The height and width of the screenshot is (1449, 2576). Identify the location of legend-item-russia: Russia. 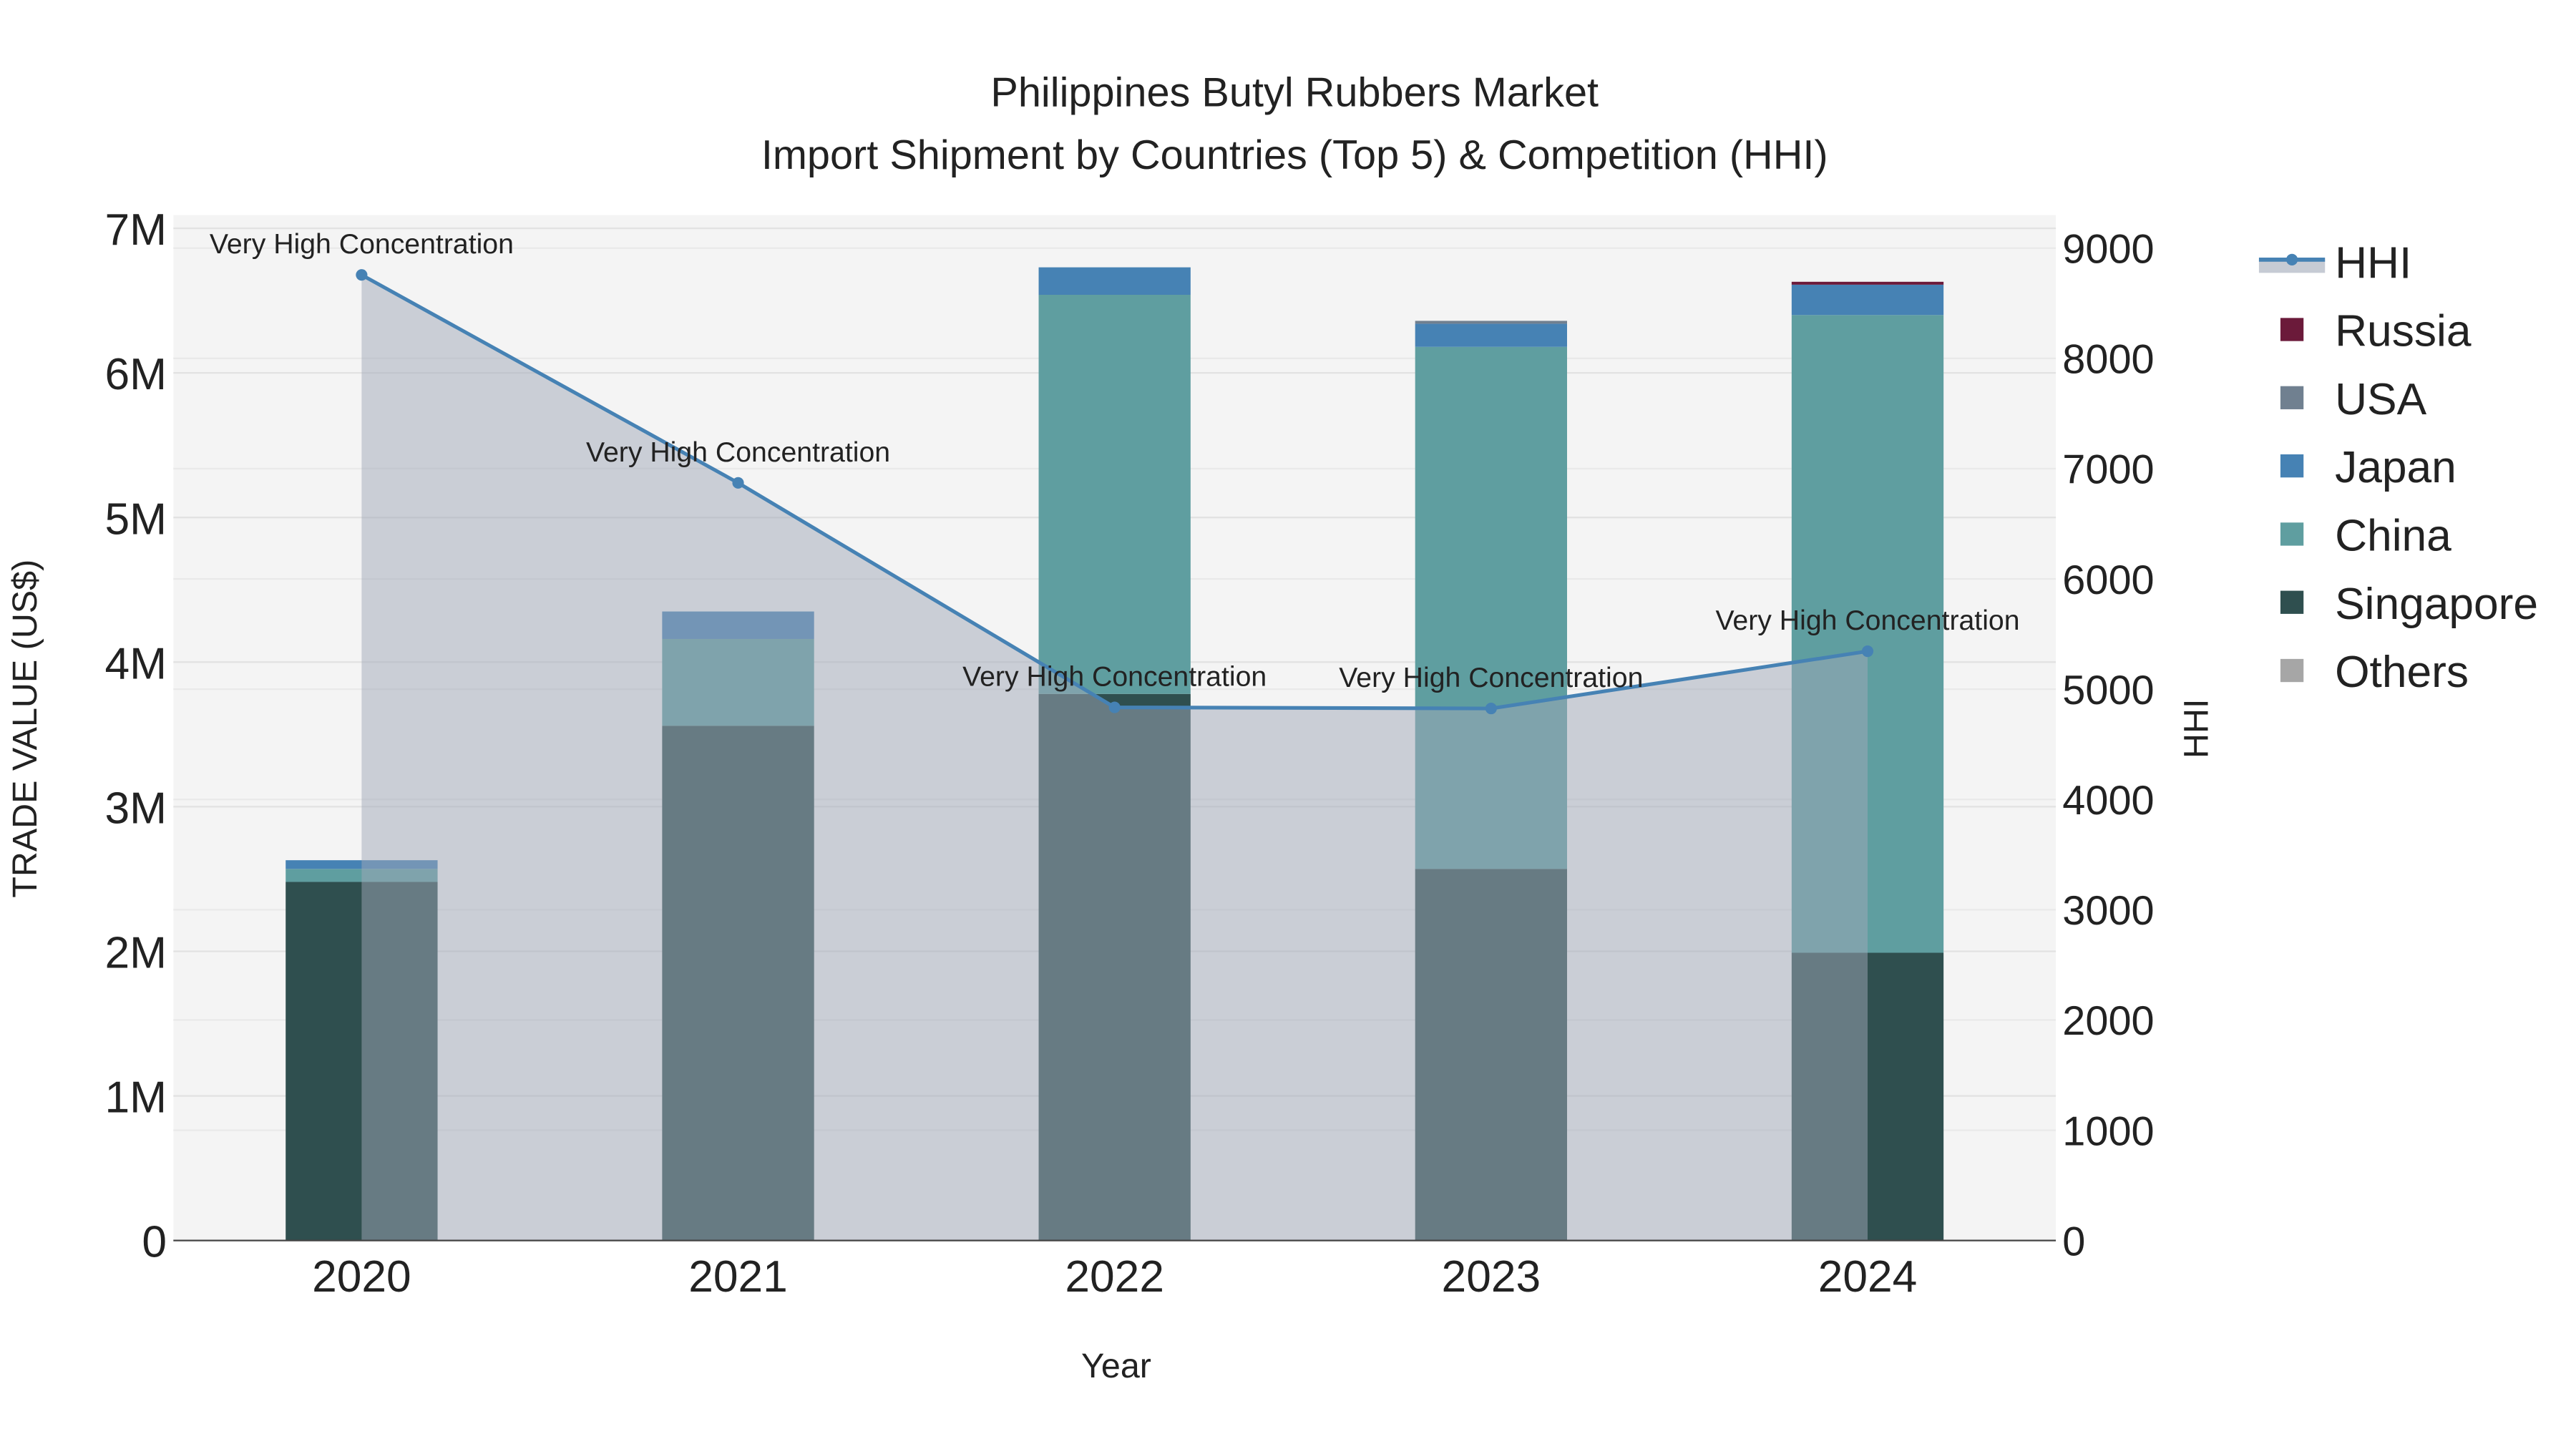
(2376, 331).